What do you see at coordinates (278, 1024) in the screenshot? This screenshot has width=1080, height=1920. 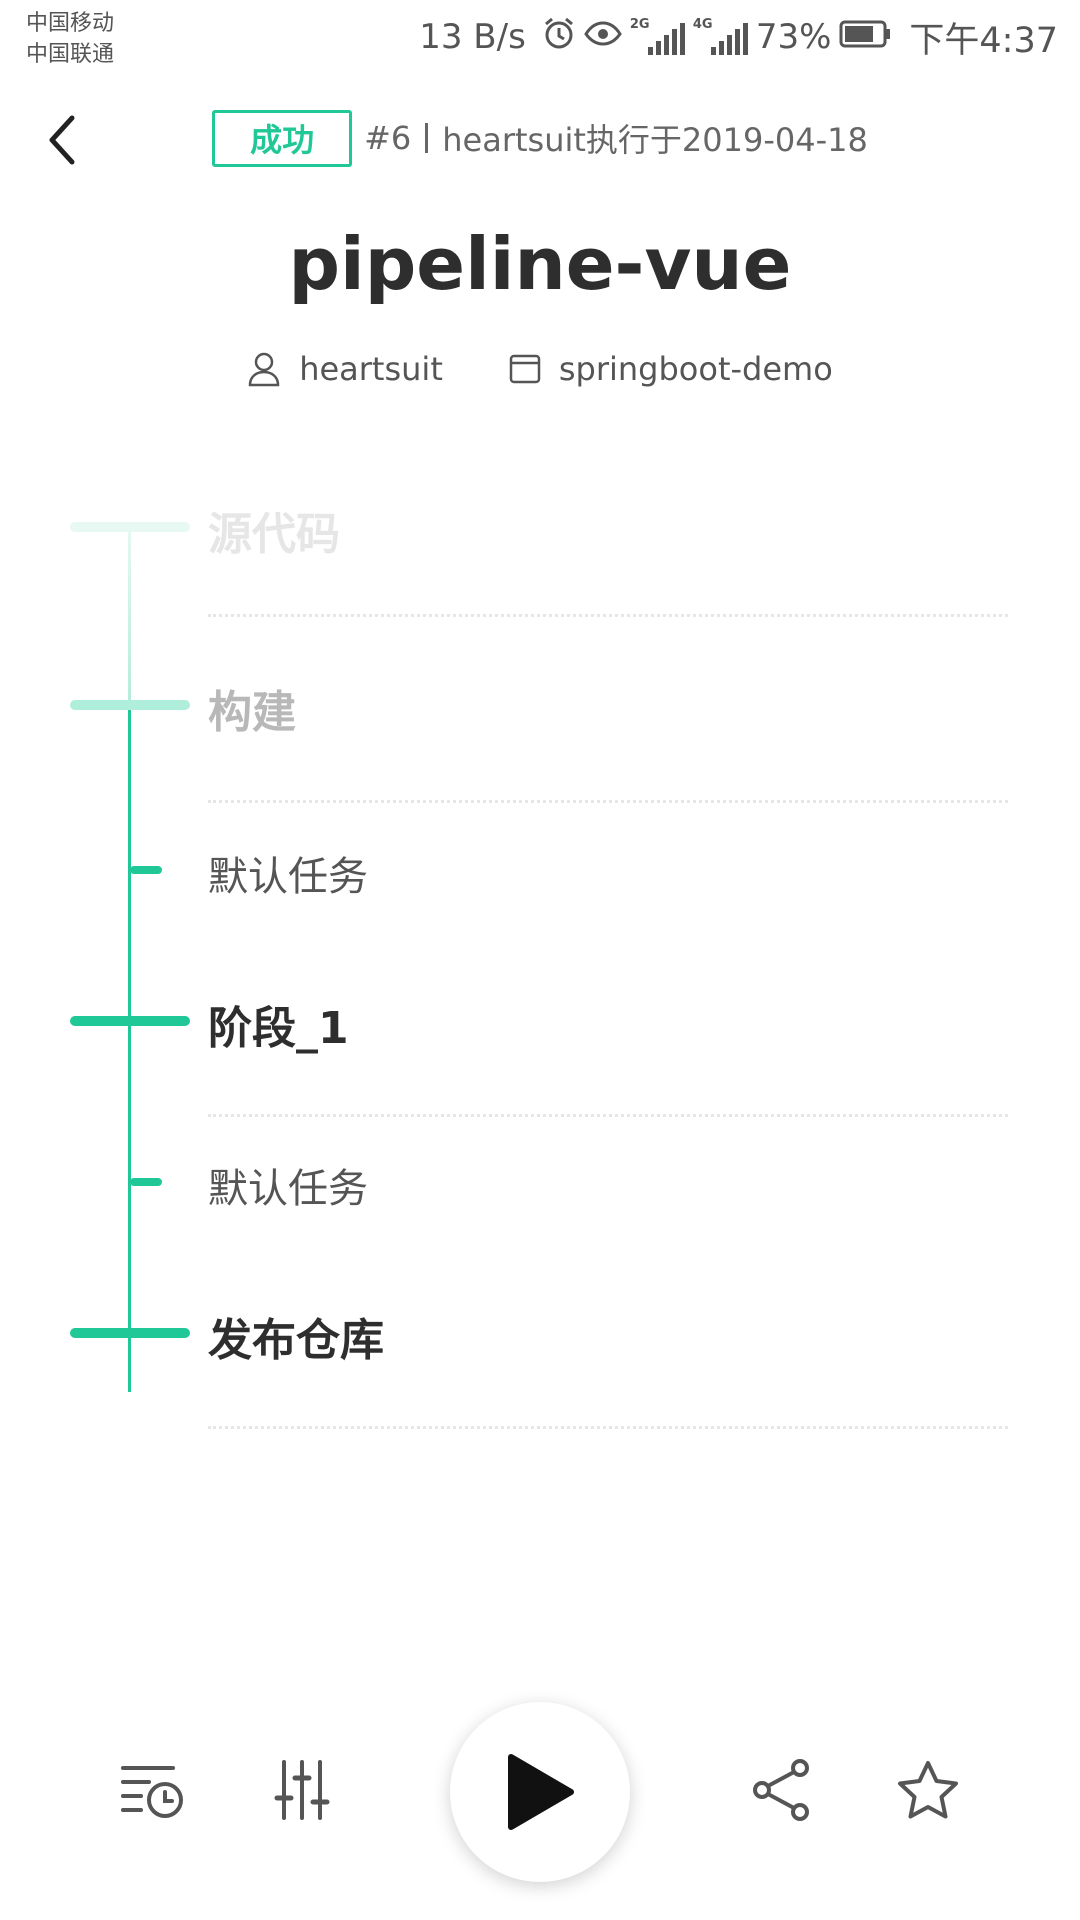 I see `stage-label: 阶段_1` at bounding box center [278, 1024].